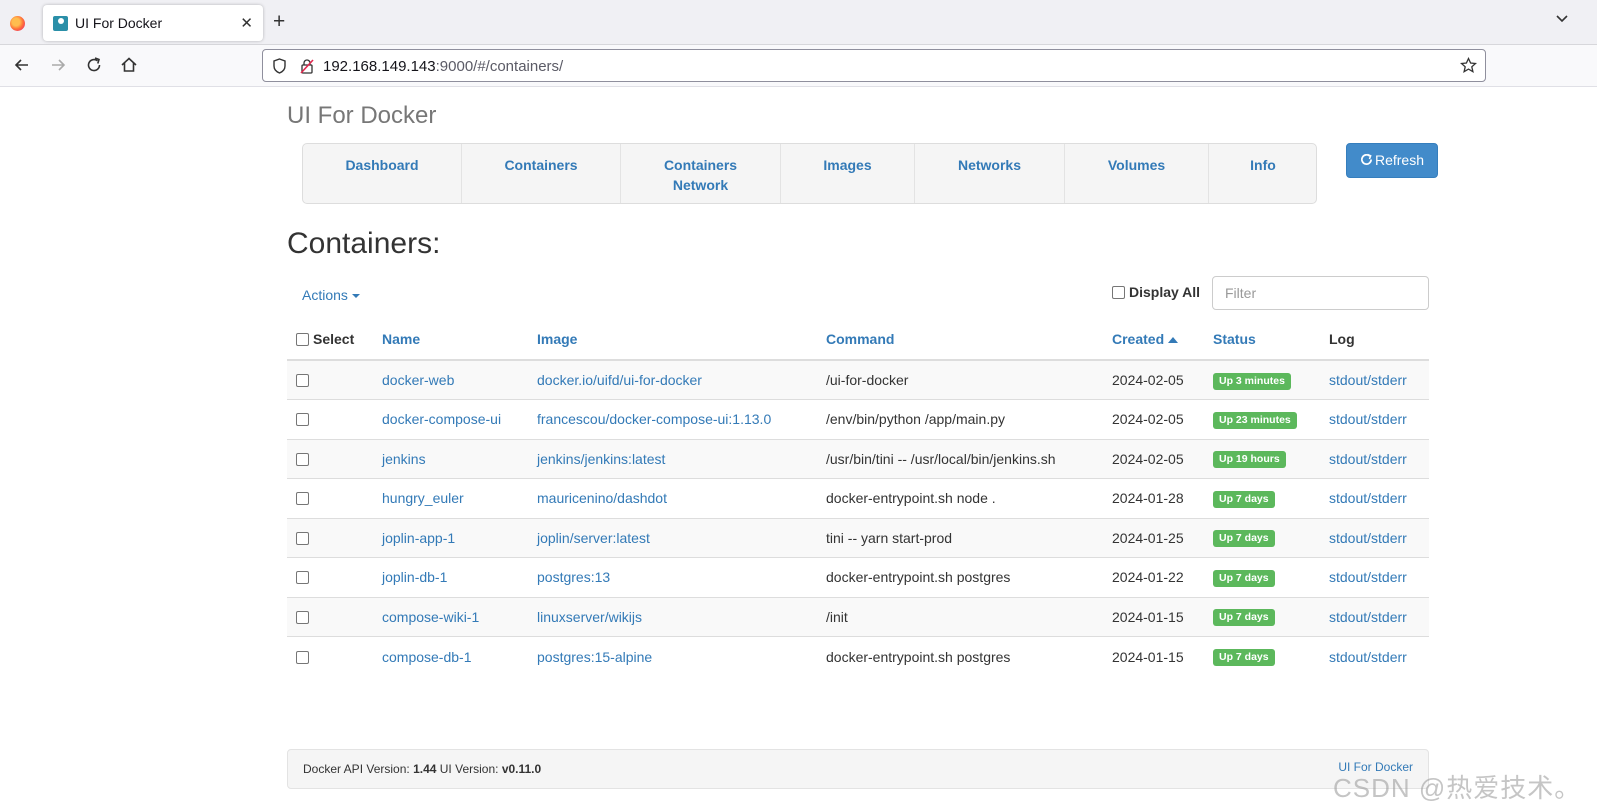 This screenshot has height=812, width=1597. I want to click on image-cell: joplin/server:latest, so click(681, 537).